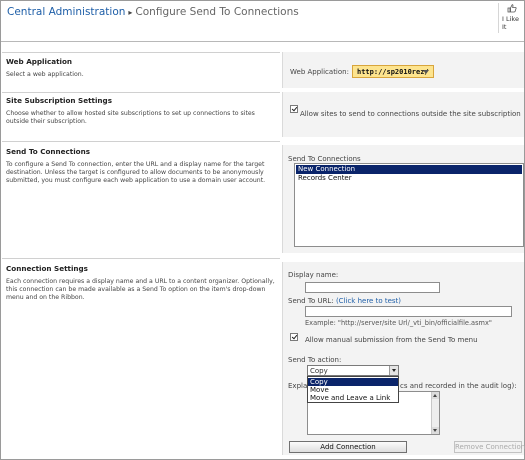 The image size is (525, 460). Describe the element at coordinates (319, 72) in the screenshot. I see `web-application-label: Web Application:` at that location.